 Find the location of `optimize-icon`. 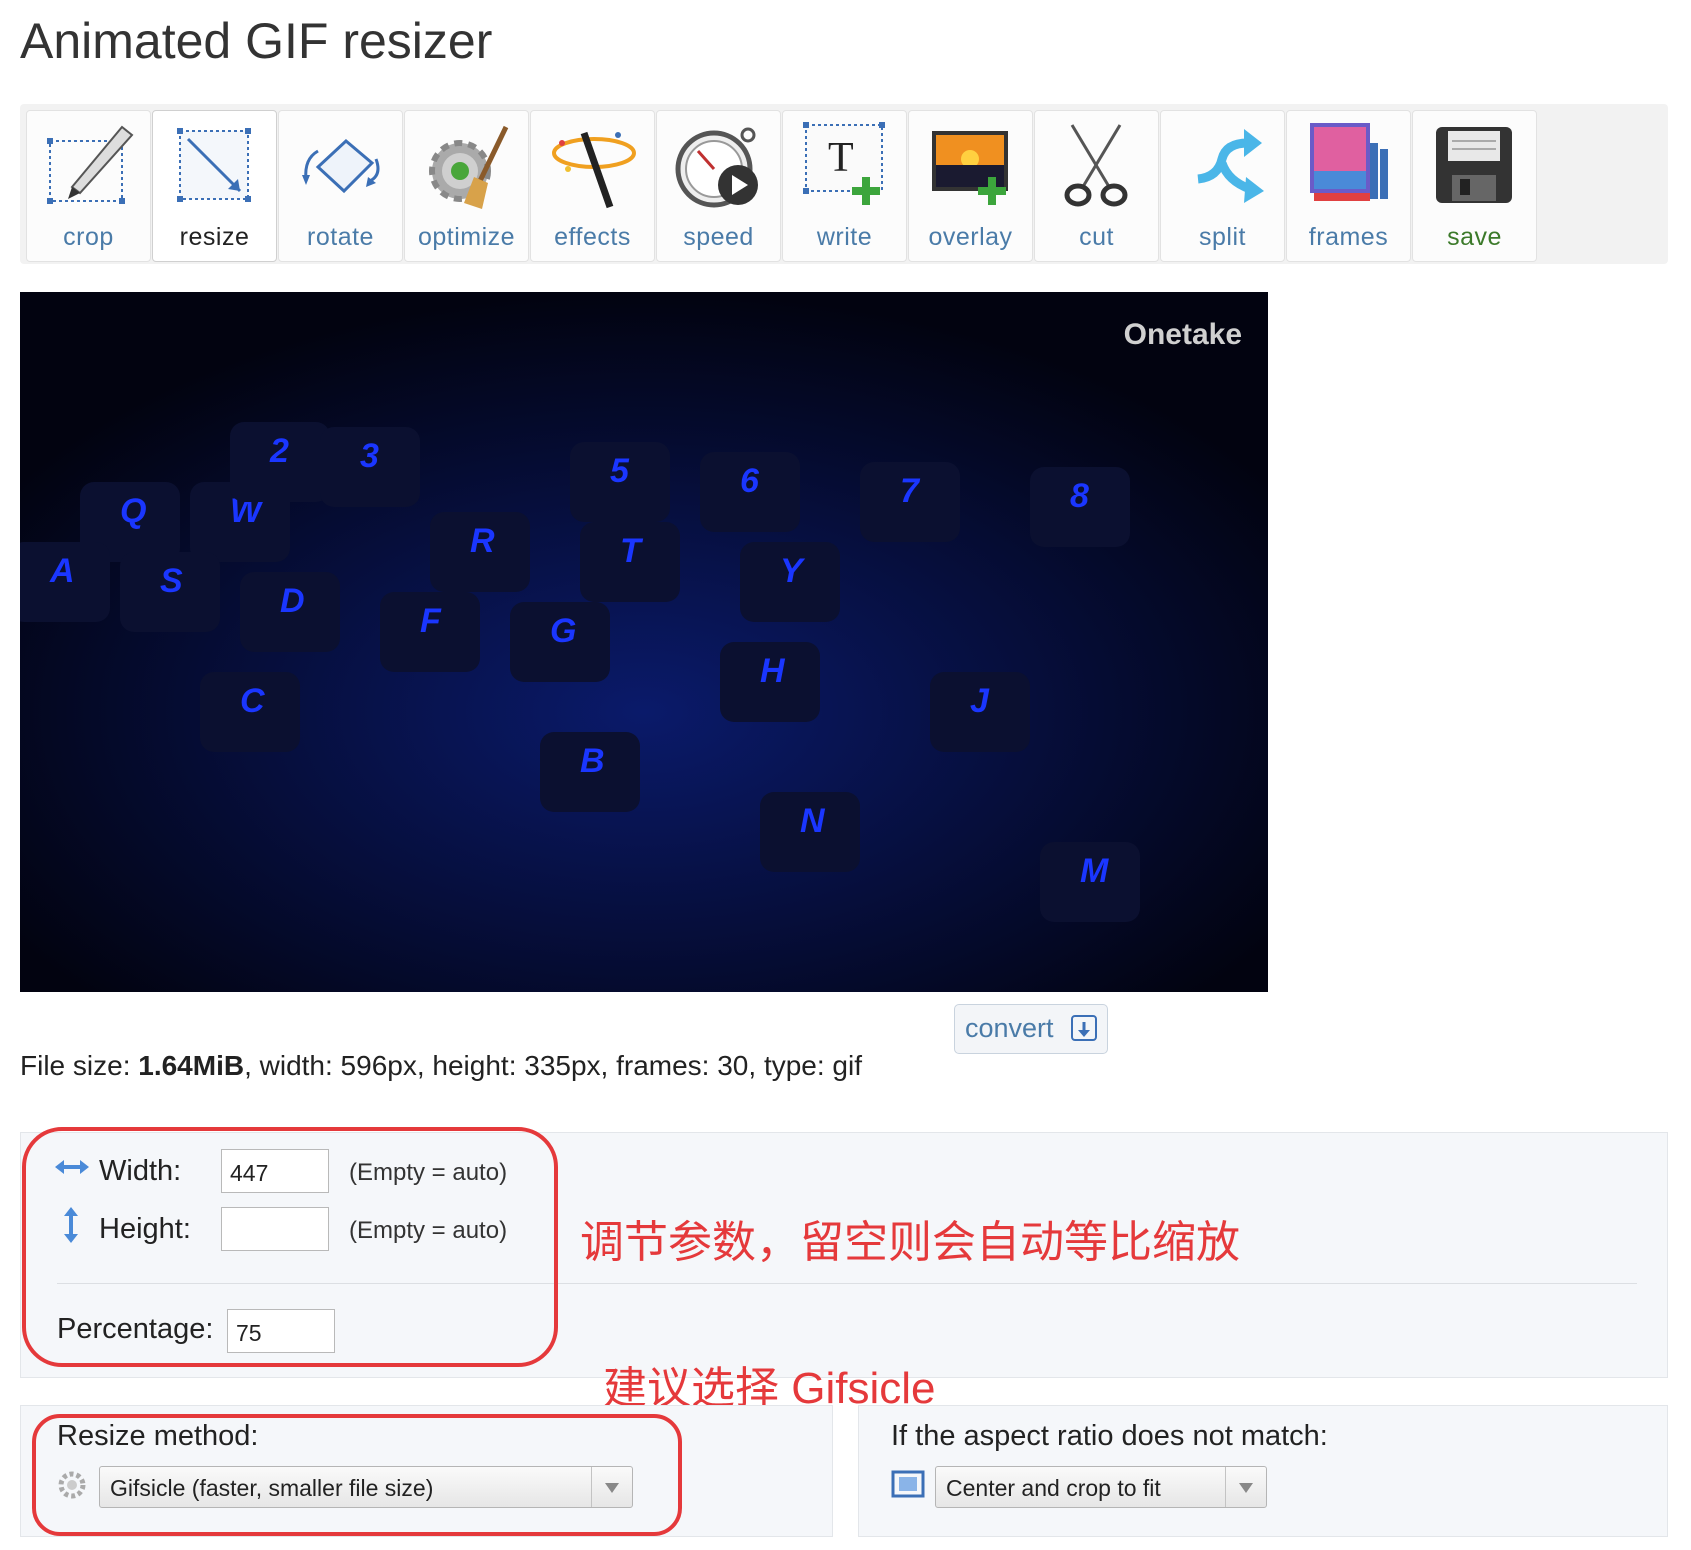

optimize-icon is located at coordinates (469, 167).